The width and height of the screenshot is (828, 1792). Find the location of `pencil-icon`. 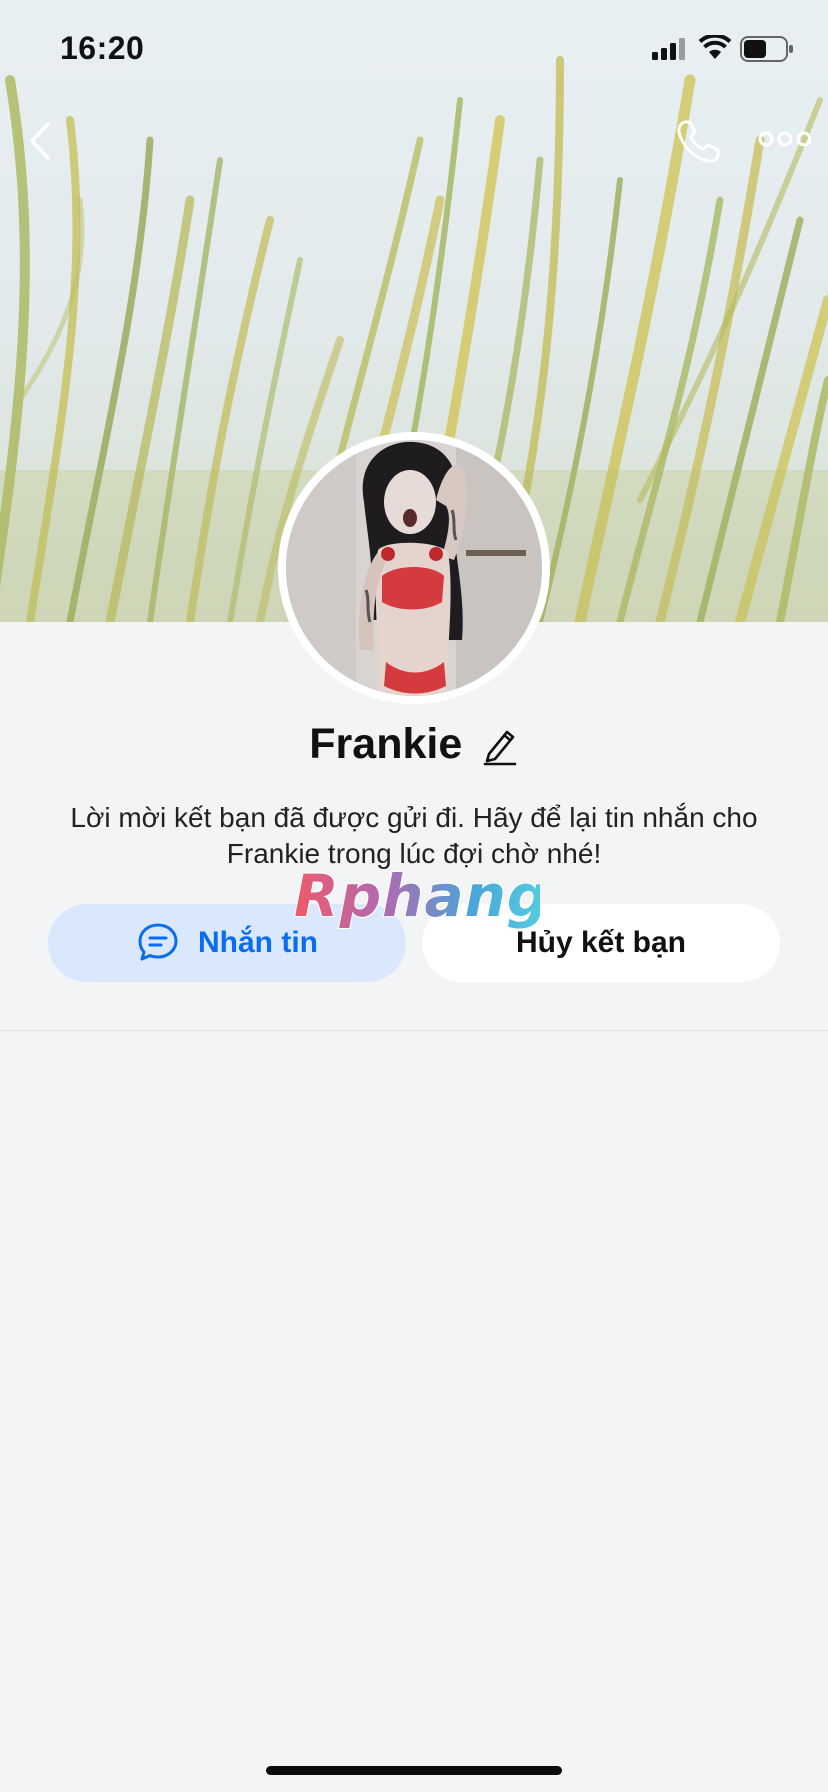

pencil-icon is located at coordinates (500, 745).